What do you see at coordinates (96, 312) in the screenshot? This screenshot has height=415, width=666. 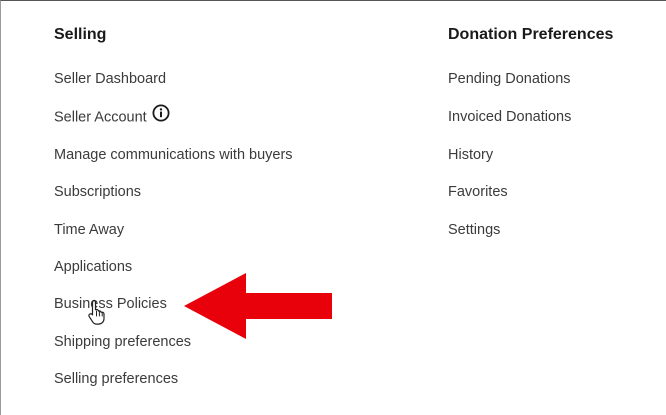 I see `hand-pointer-icon` at bounding box center [96, 312].